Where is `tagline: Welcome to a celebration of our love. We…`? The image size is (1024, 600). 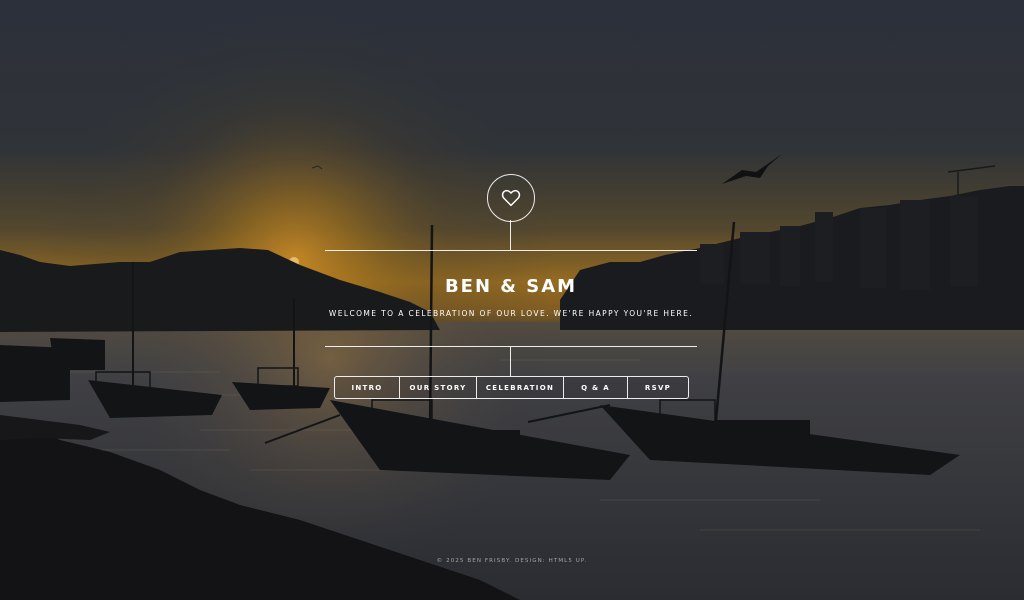 tagline: Welcome to a celebration of our love. We… is located at coordinates (511, 313).